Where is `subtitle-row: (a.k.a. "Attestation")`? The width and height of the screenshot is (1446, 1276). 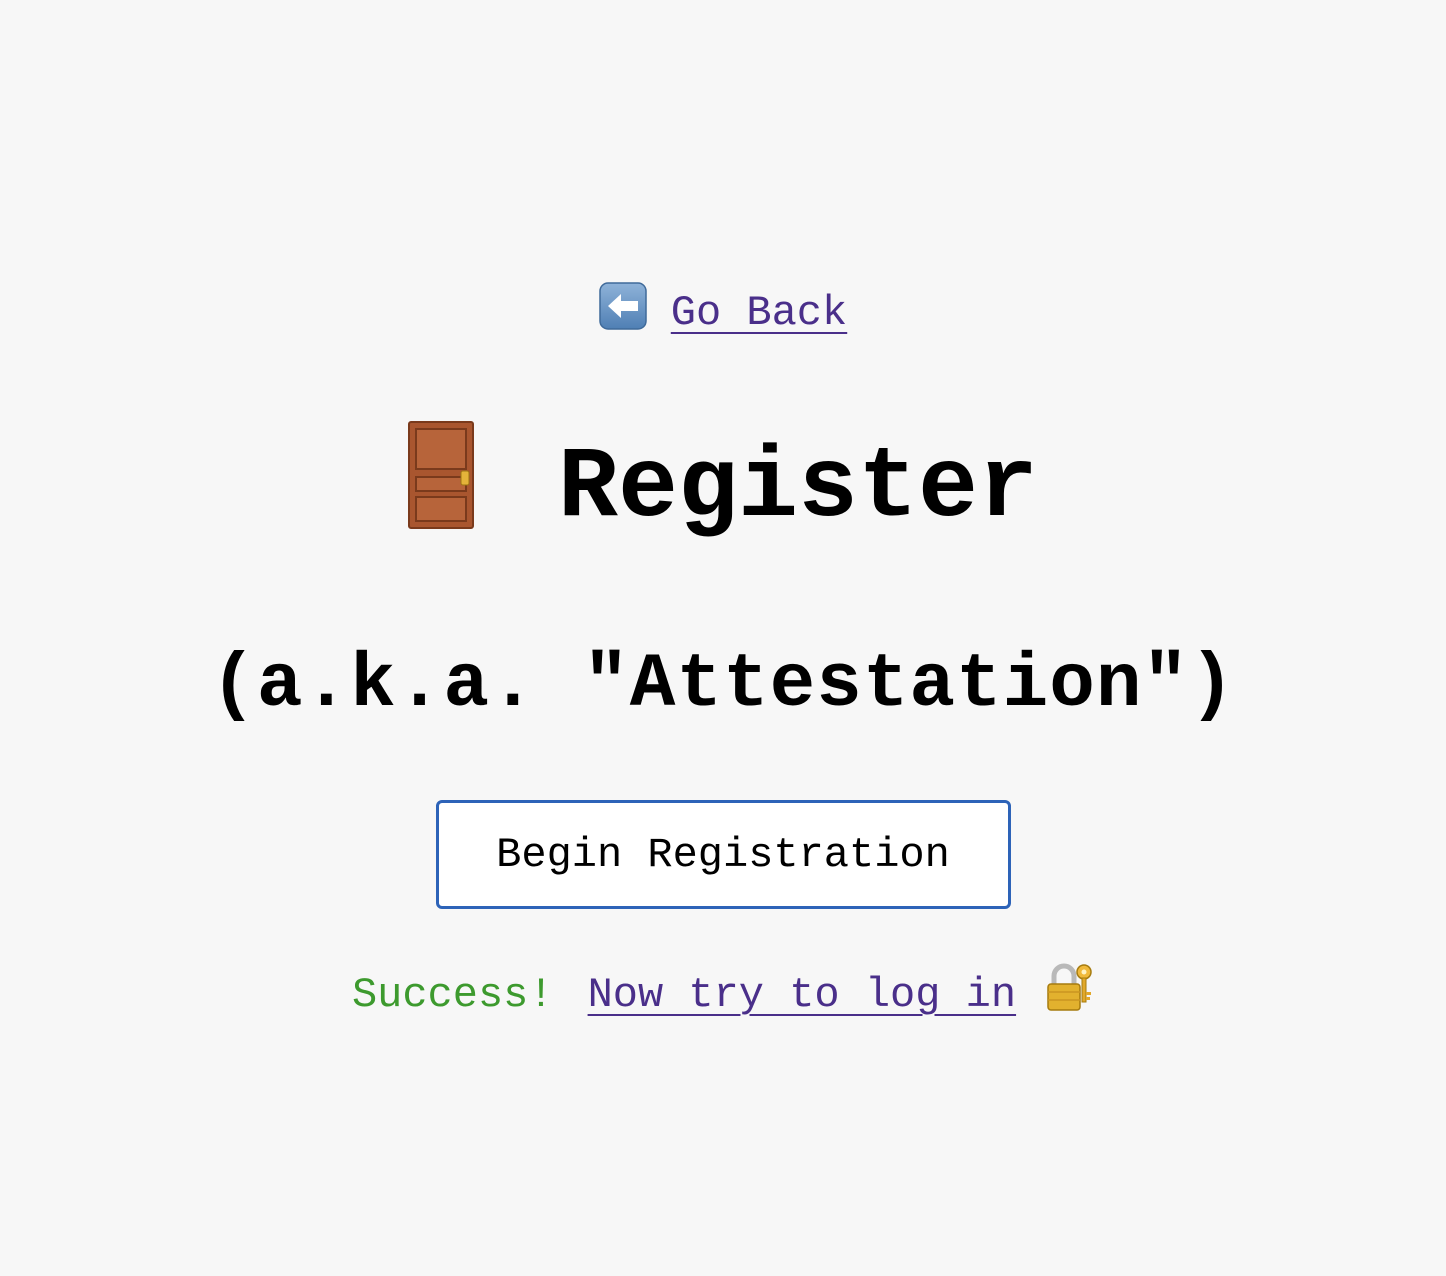
subtitle-row: (a.k.a. "Attestation") is located at coordinates (723, 685).